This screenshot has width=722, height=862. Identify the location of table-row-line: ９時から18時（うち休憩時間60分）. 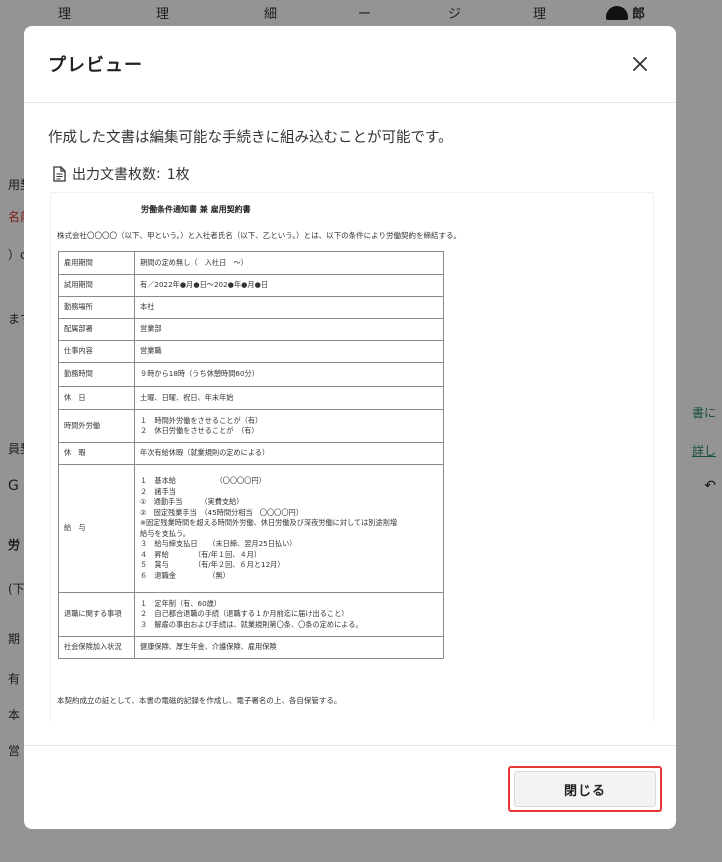
(199, 374).